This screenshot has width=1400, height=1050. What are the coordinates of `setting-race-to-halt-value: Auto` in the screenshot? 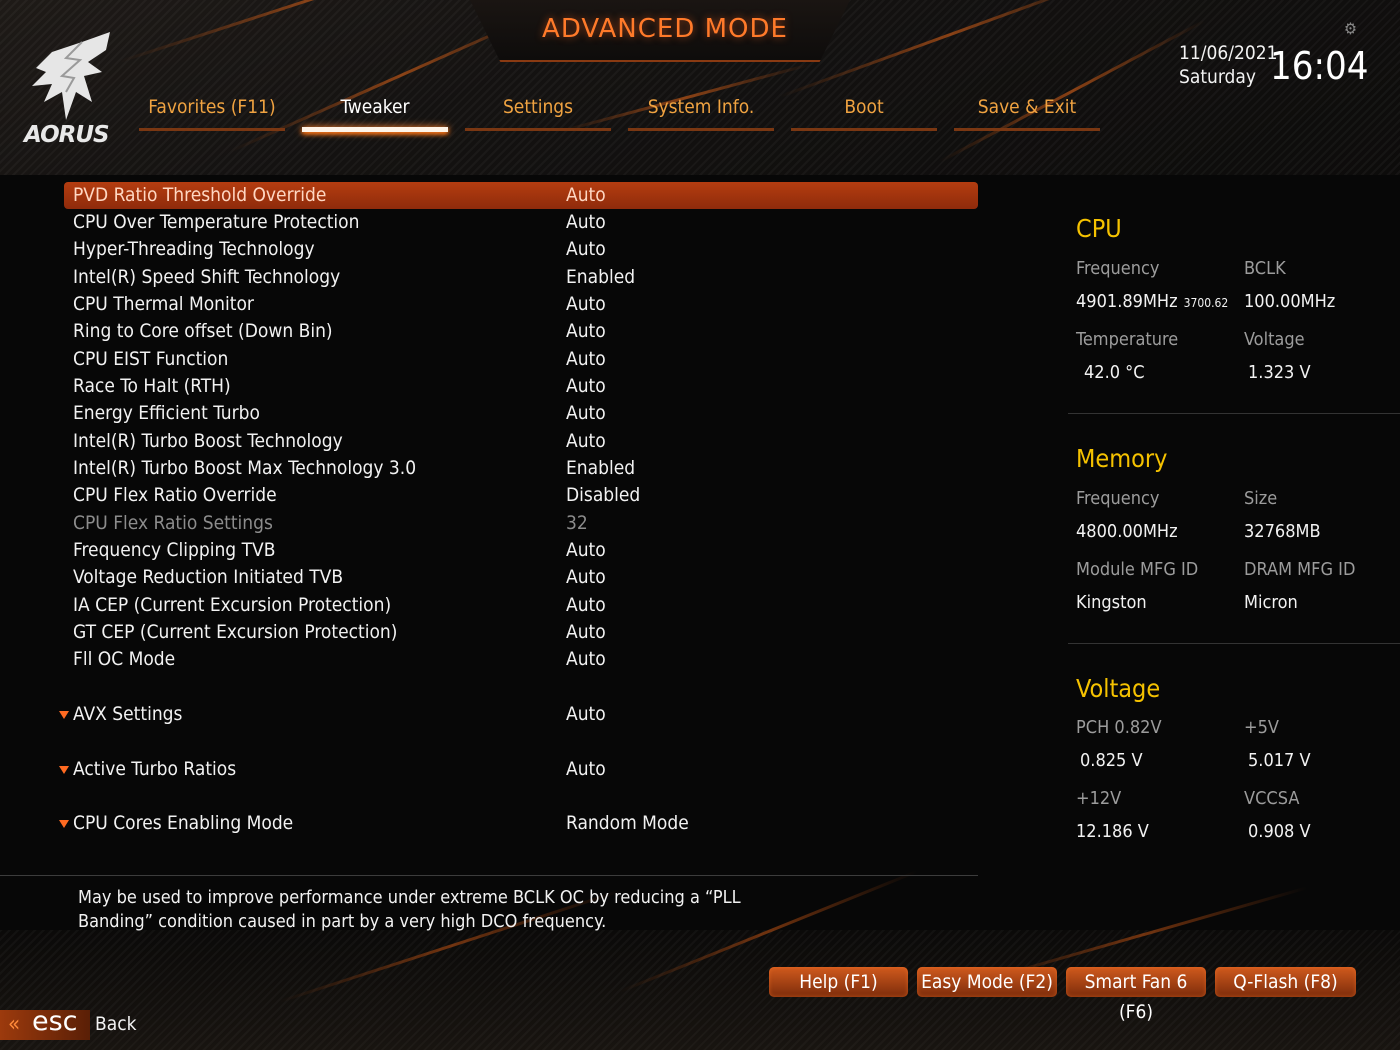 It's located at (586, 386).